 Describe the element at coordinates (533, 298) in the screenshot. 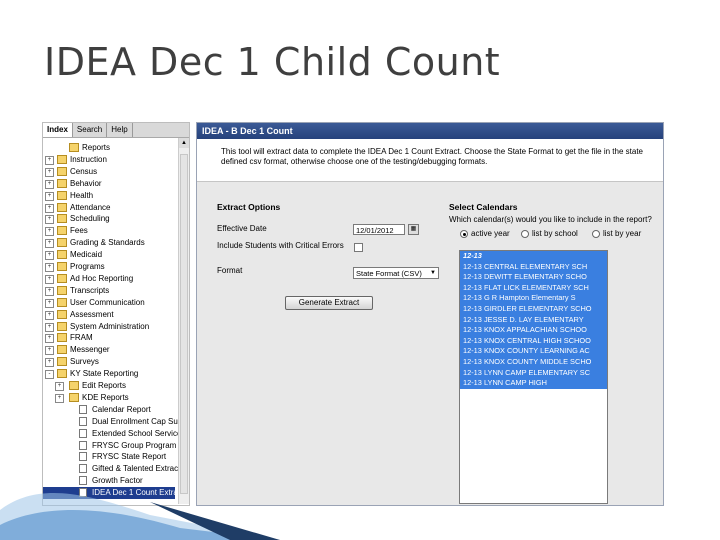

I see `calendar-option: 12-13 G R Hampton Elementary S` at that location.